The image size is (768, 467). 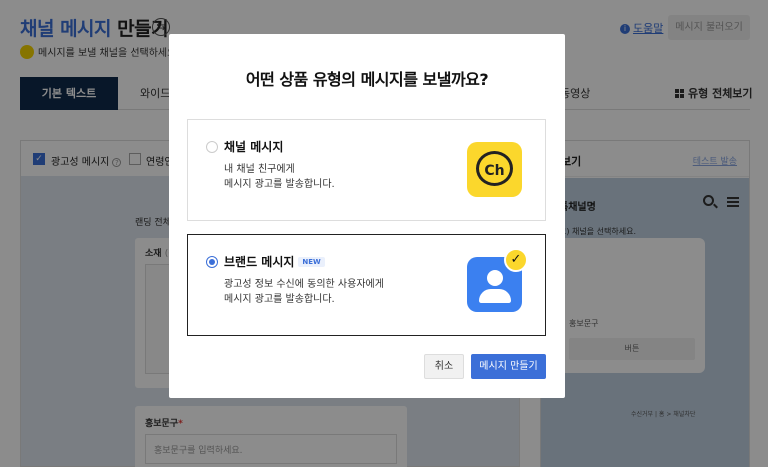 What do you see at coordinates (279, 177) in the screenshot?
I see `option-description: 내 채널 친구에게 메시지 광고를 발송합니다.` at bounding box center [279, 177].